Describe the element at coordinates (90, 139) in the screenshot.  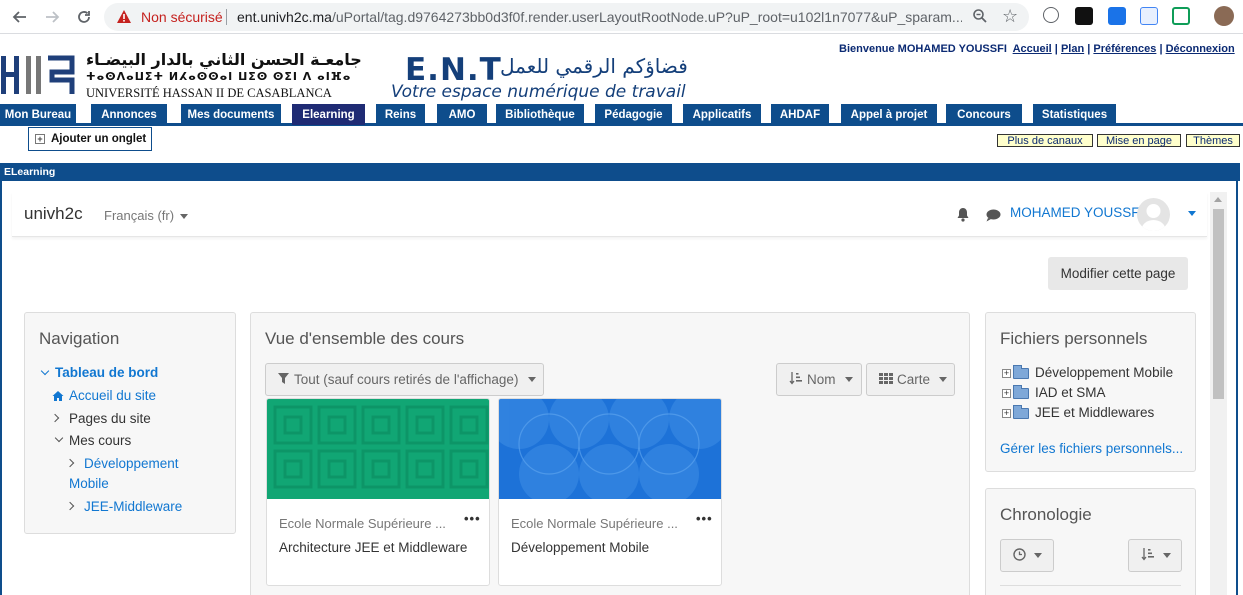
I see `add-tab-button: + Ajouter un onglet` at that location.